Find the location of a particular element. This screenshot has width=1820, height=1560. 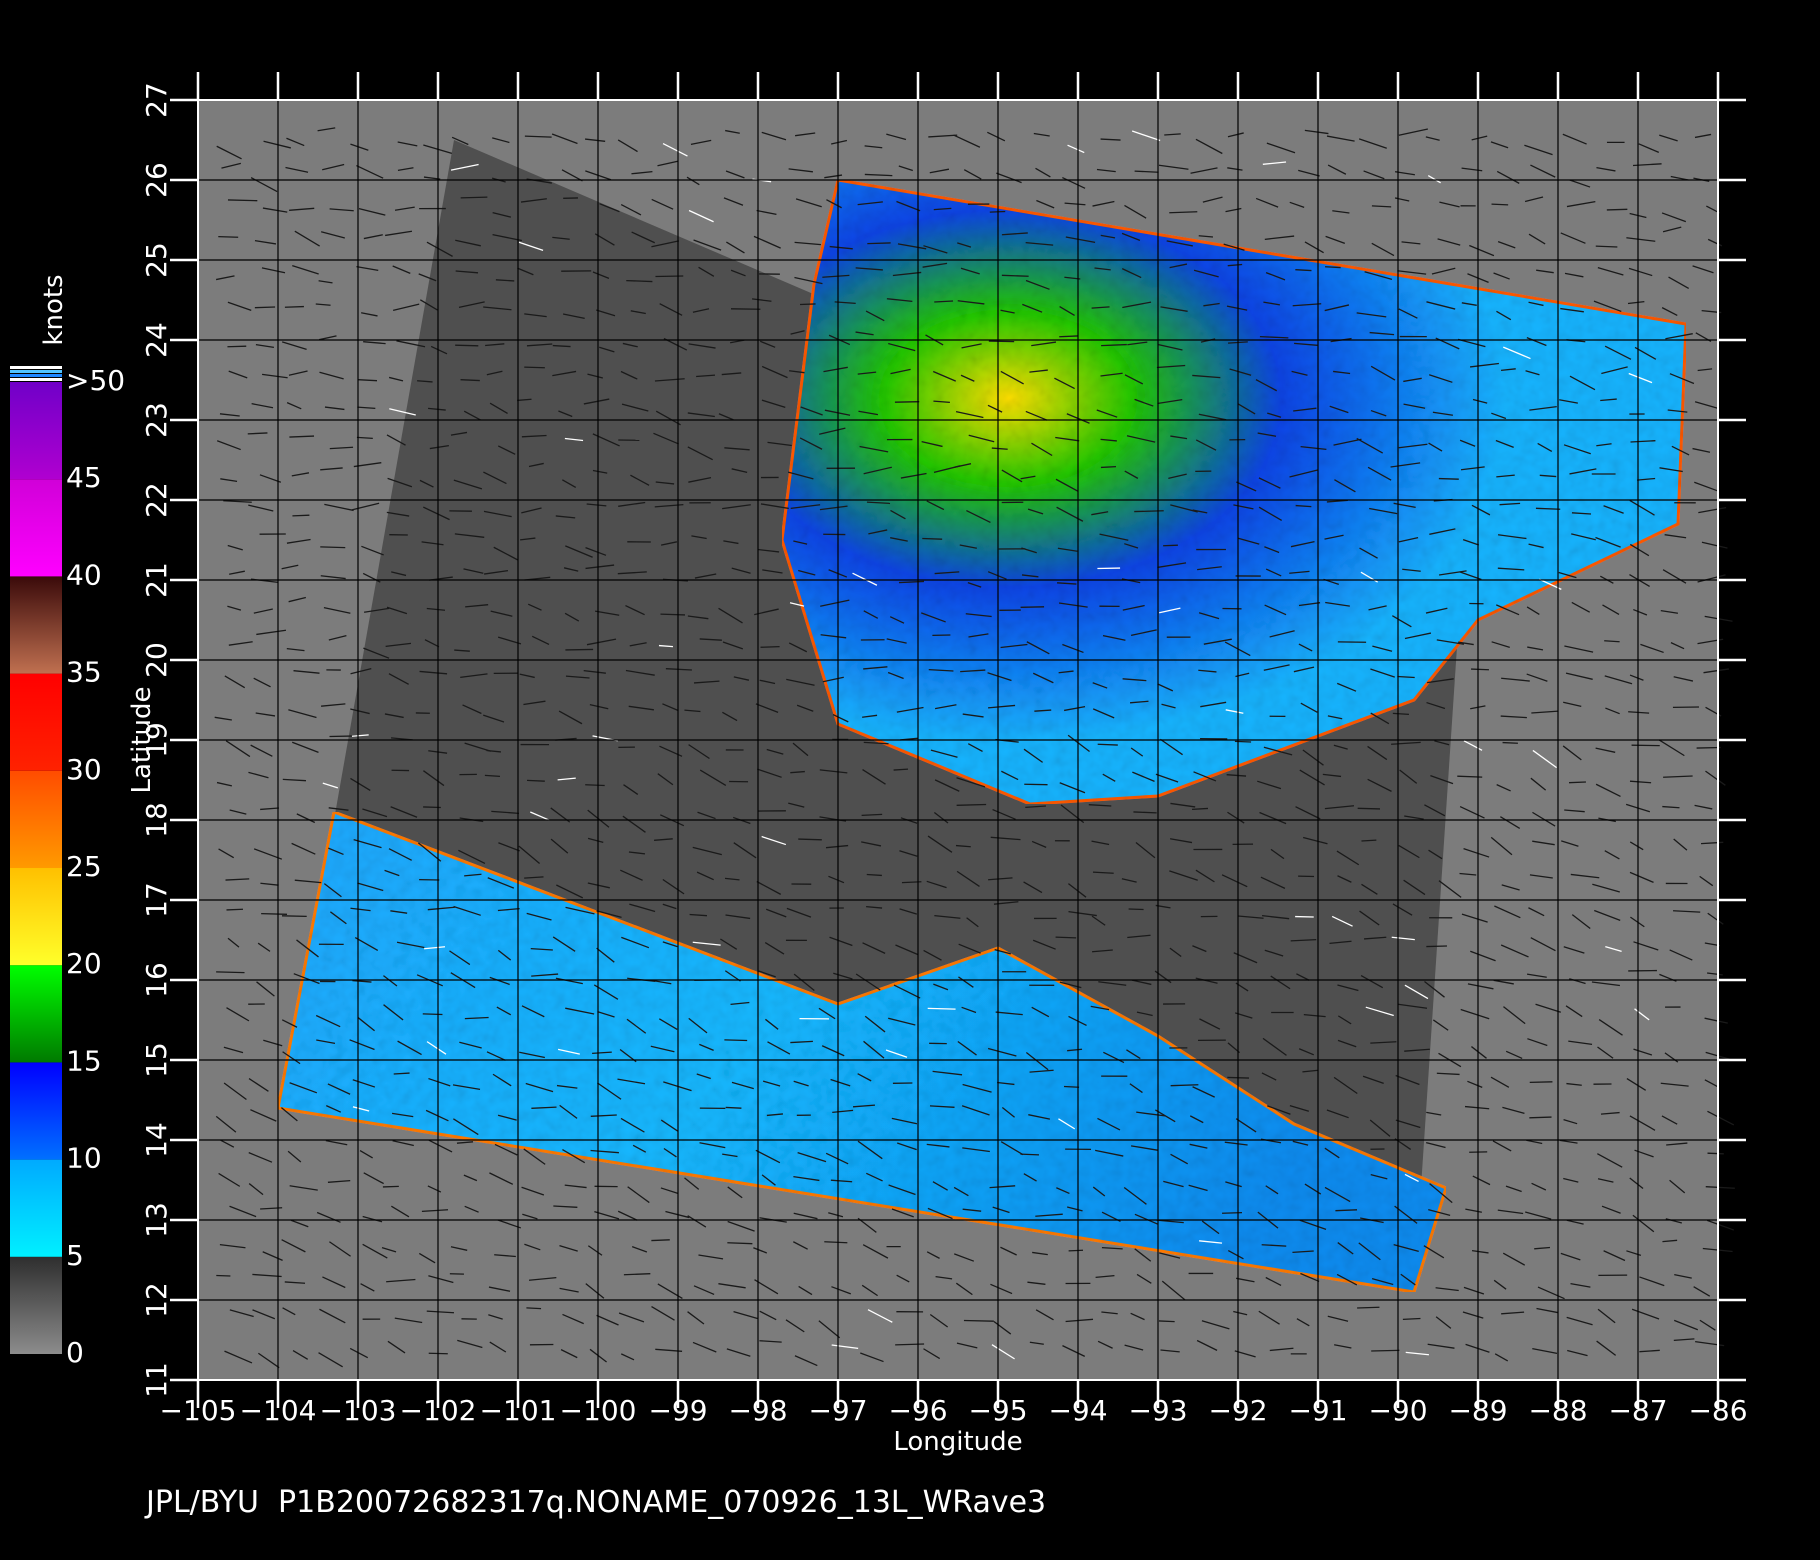

x-tick-label: −94 is located at coordinates (1077, 1410).